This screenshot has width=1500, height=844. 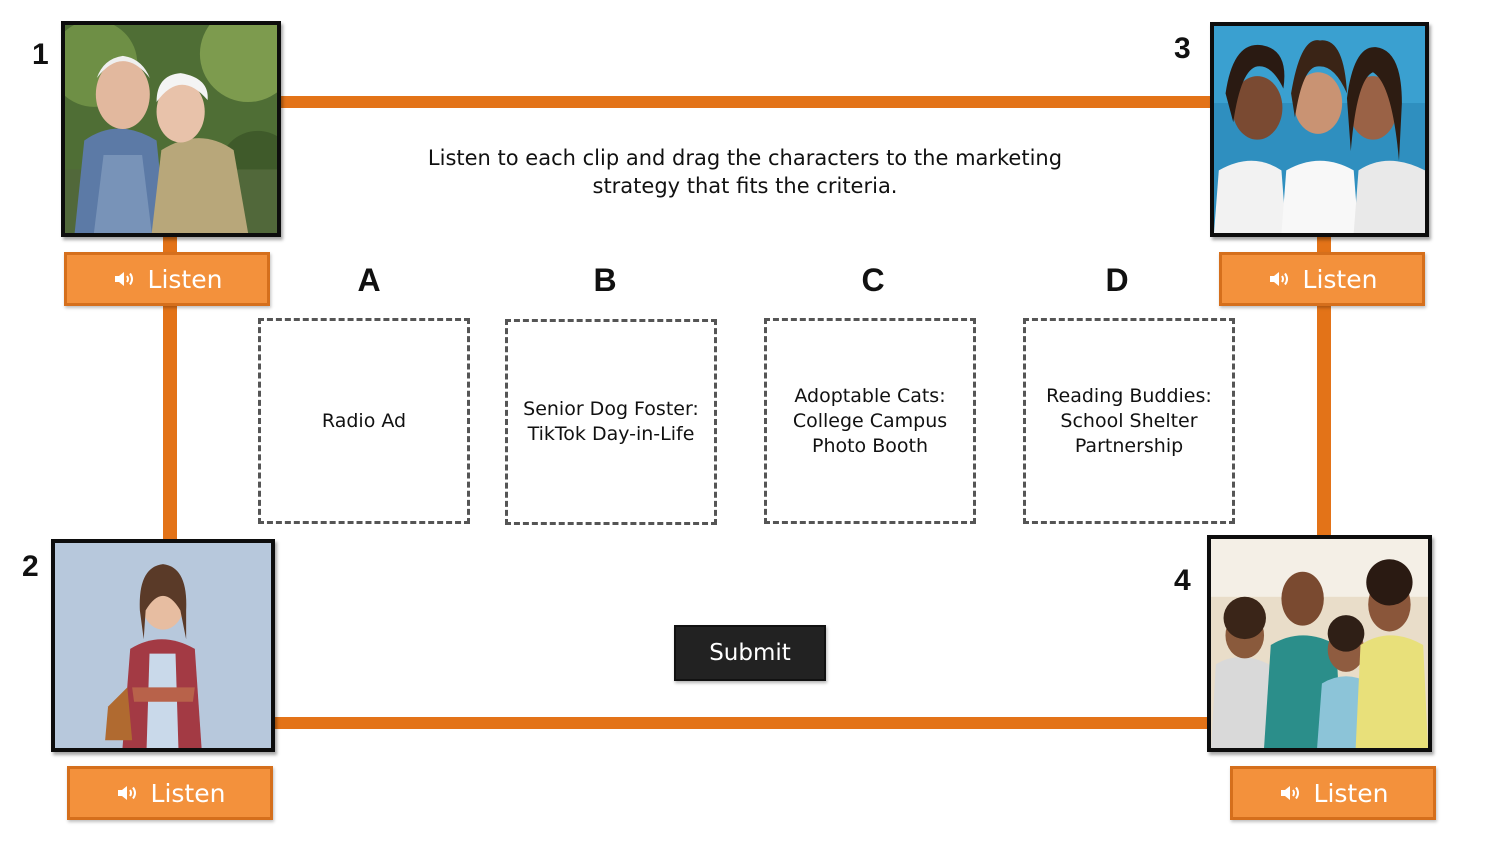 I want to click on three-young-women-photo, so click(x=1319, y=129).